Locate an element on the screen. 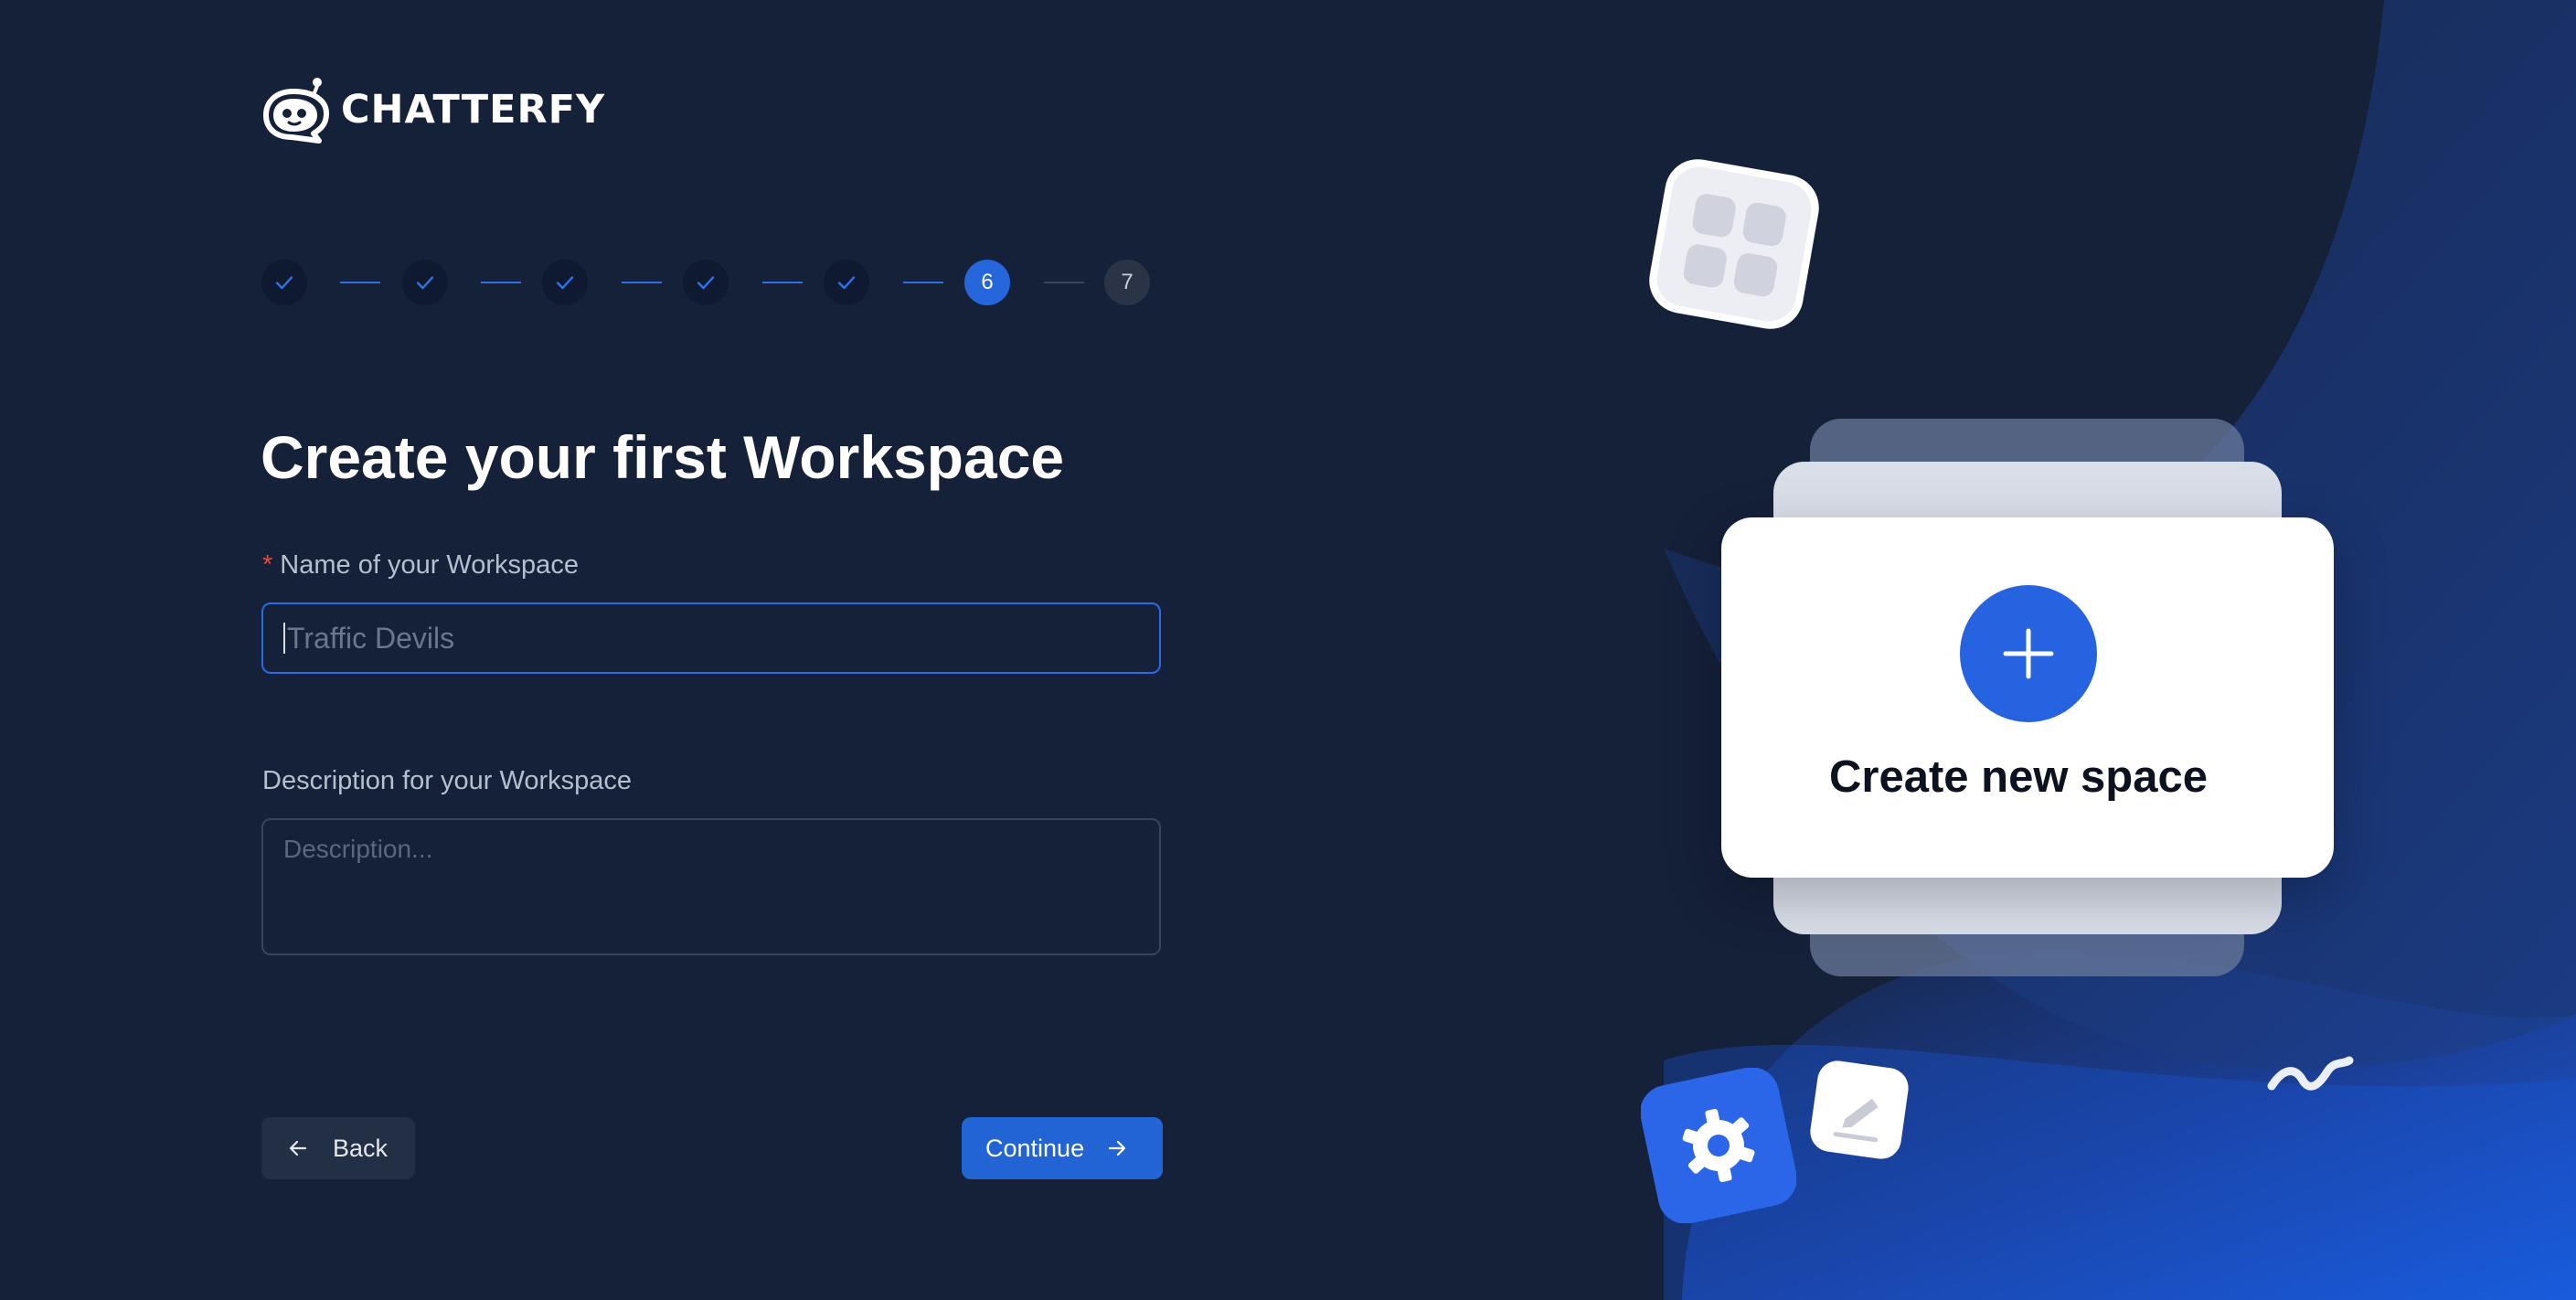 The image size is (2576, 1300). continue-button-label: Continue is located at coordinates (1035, 1148).